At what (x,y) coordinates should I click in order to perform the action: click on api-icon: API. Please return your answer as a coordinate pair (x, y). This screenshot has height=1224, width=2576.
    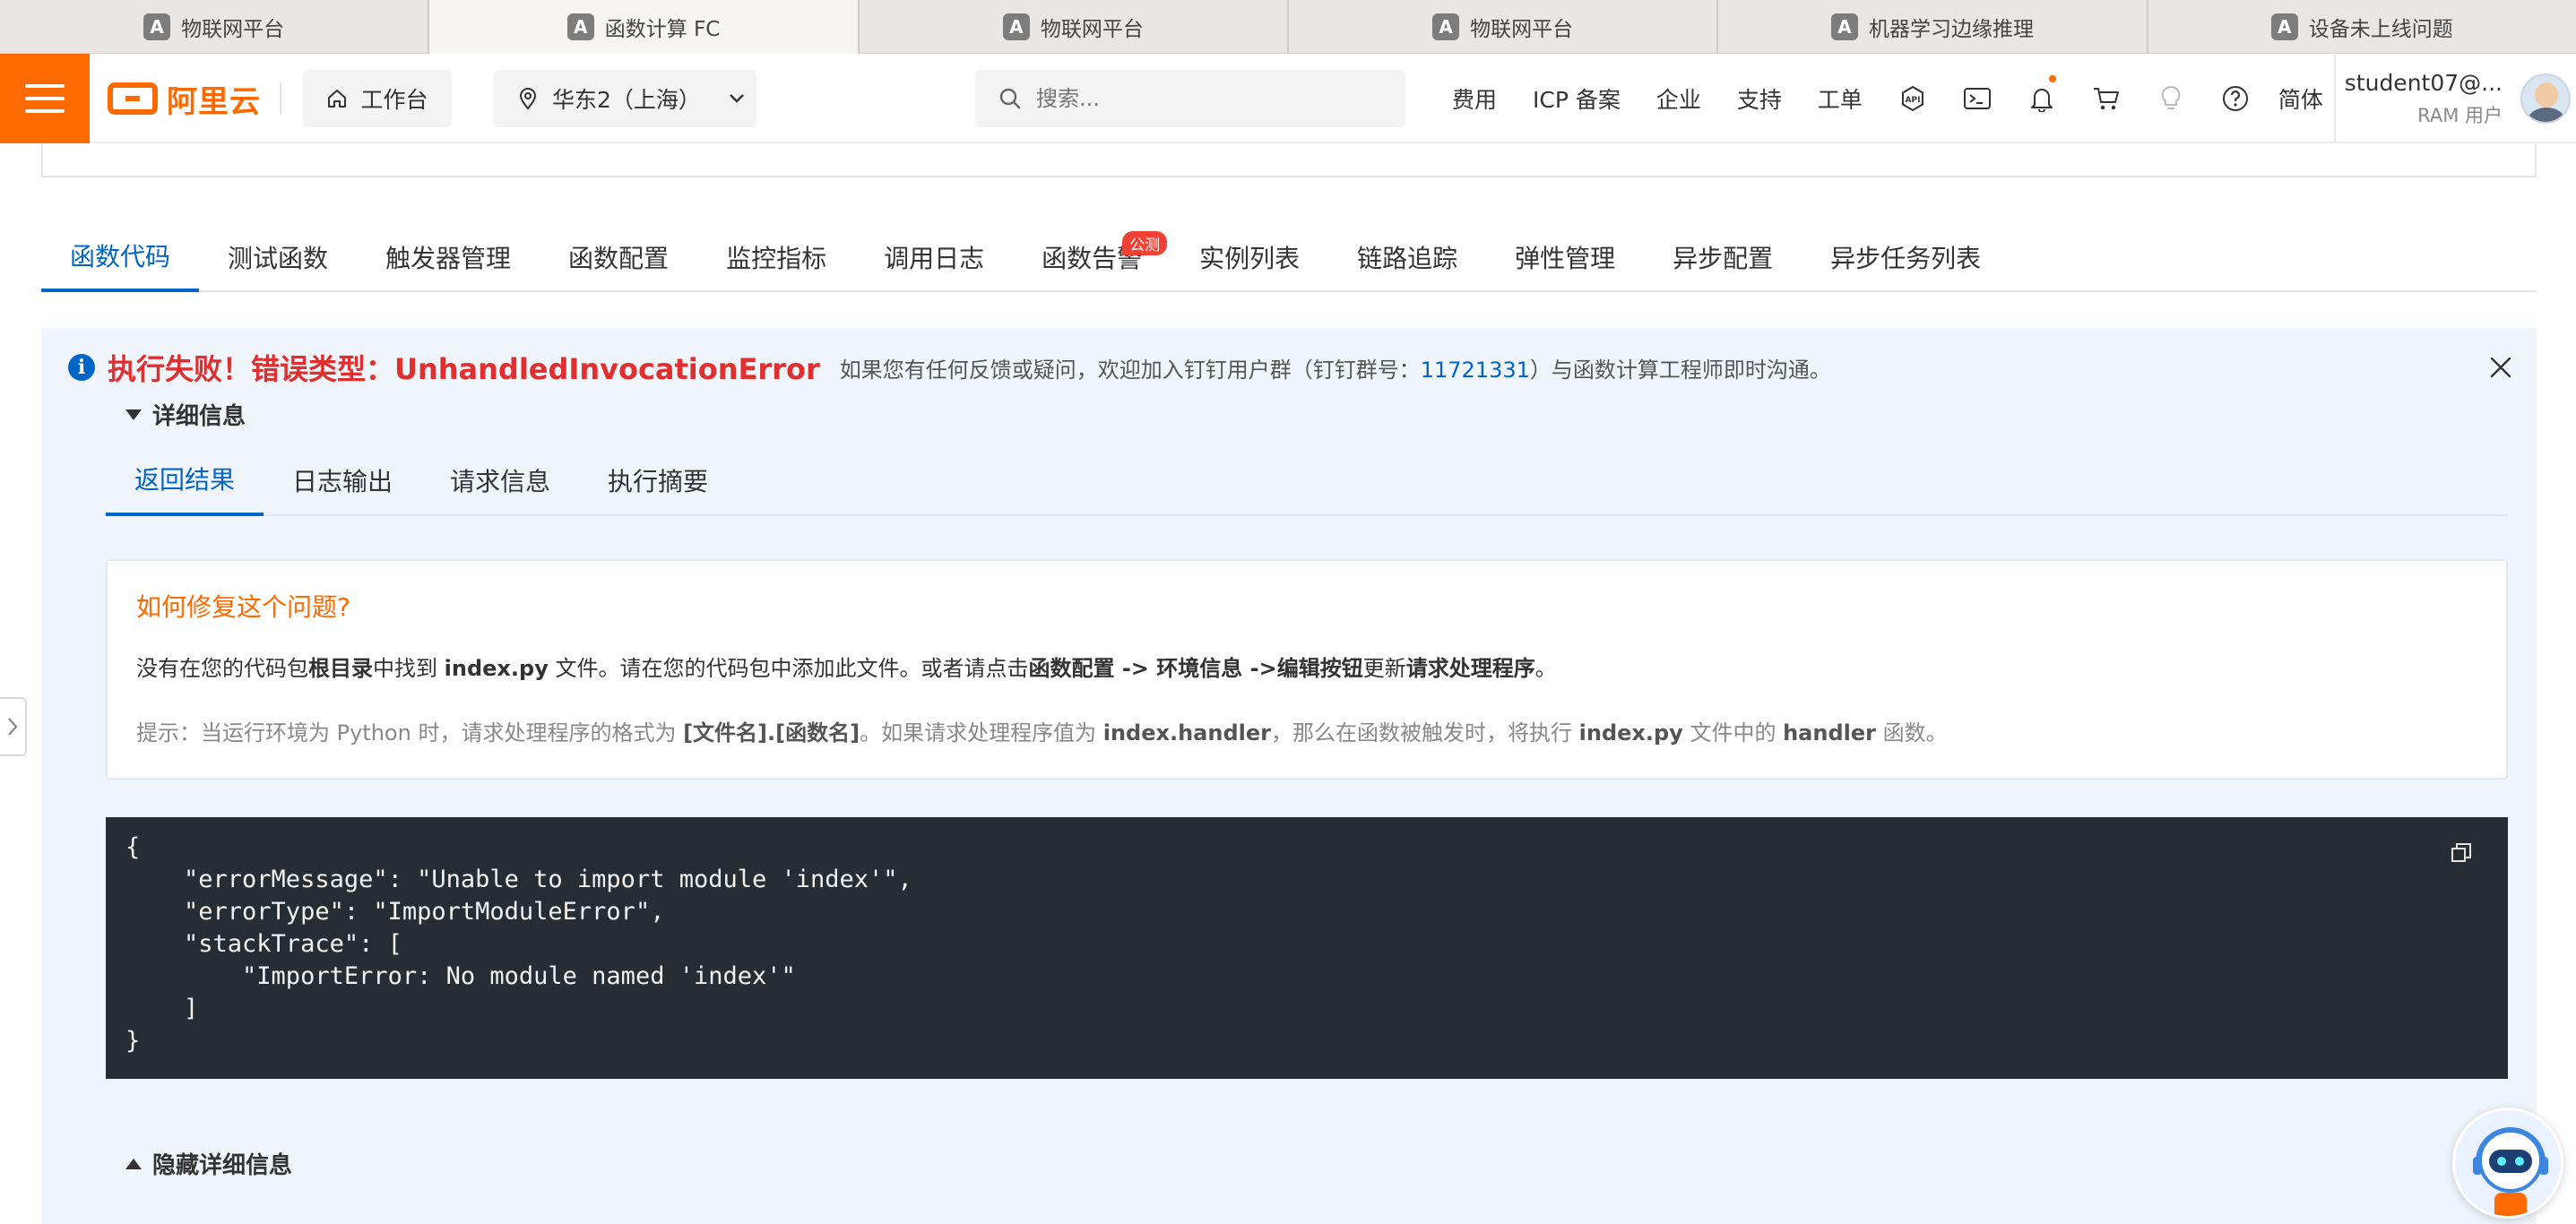
    Looking at the image, I should click on (1912, 98).